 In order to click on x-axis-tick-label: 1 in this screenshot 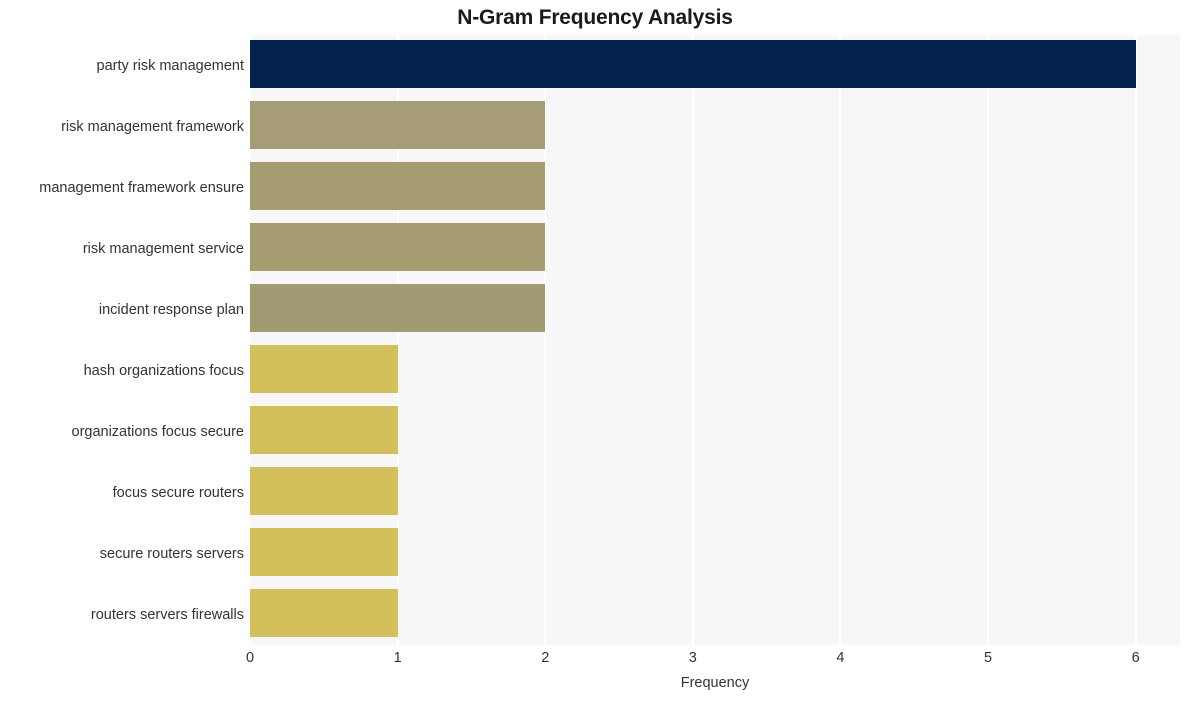, I will do `click(397, 658)`.